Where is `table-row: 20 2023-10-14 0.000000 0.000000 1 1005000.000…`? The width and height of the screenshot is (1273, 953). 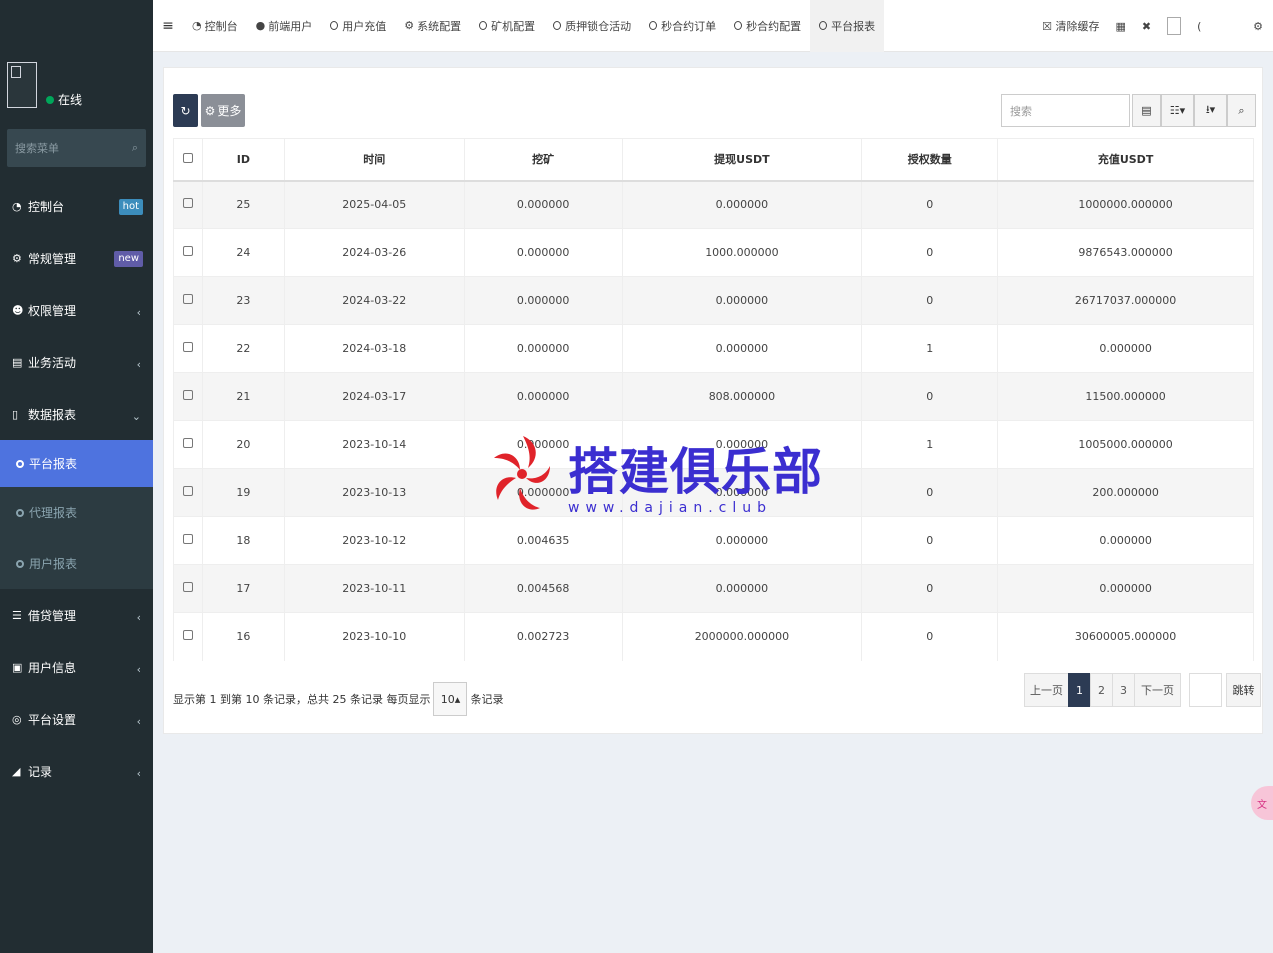
table-row: 20 2023-10-14 0.000000 0.000000 1 1005000.000… is located at coordinates (713, 444).